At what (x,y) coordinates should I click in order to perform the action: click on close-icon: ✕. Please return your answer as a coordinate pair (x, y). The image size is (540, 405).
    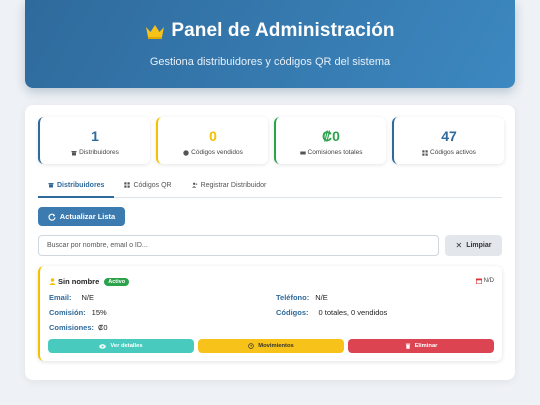
    Looking at the image, I should click on (459, 245).